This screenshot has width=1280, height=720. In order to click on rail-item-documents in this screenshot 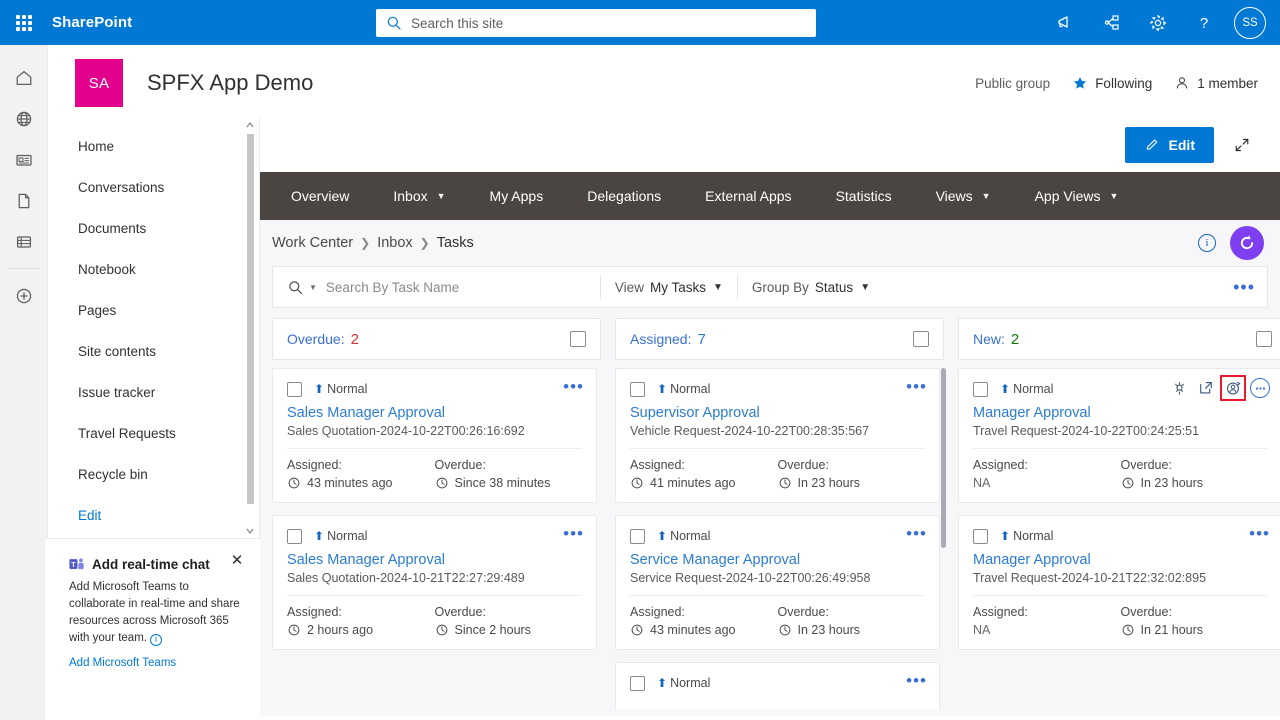, I will do `click(24, 200)`.